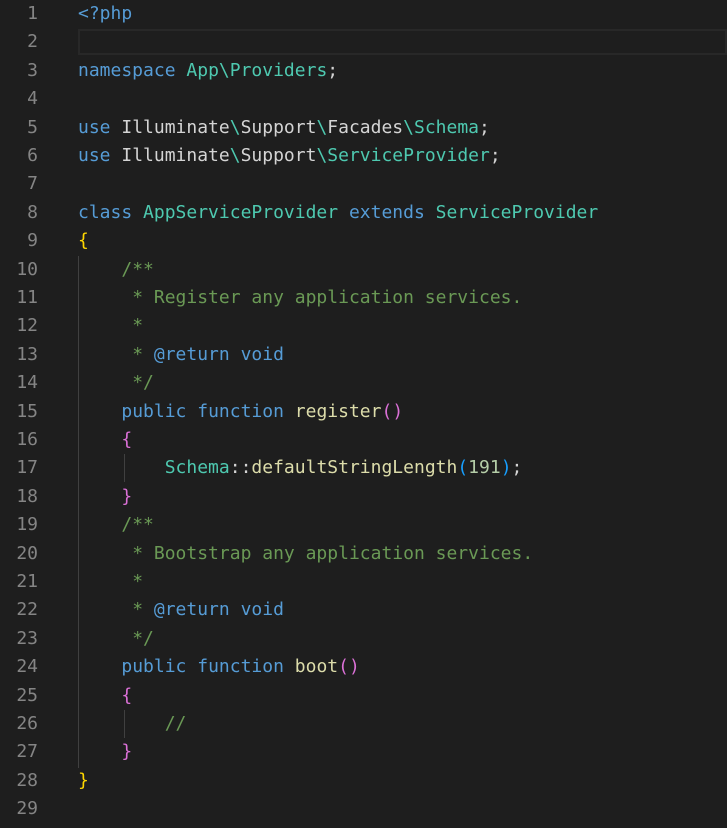 This screenshot has height=828, width=727. What do you see at coordinates (27, 525) in the screenshot?
I see `line-number: 19` at bounding box center [27, 525].